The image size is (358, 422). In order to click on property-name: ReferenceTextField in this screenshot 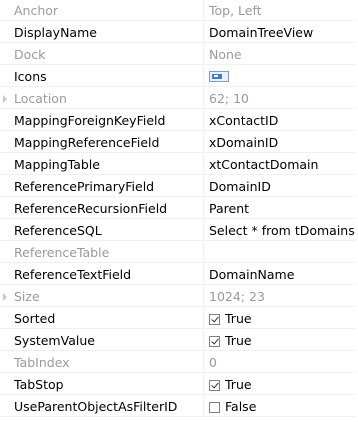, I will do `click(102, 274)`.